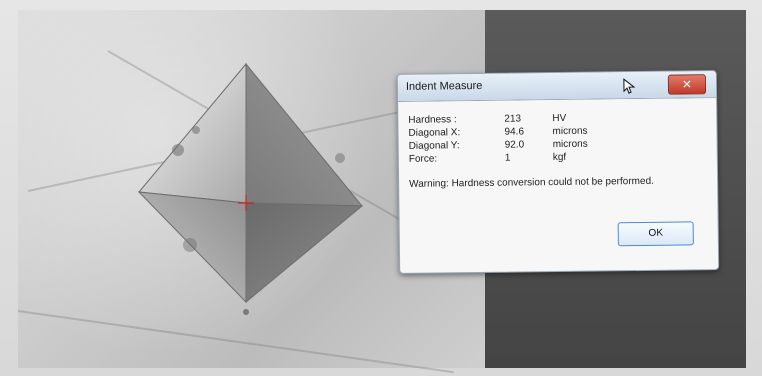 This screenshot has height=376, width=762. What do you see at coordinates (570, 131) in the screenshot?
I see `diagonal-x-unit: microns` at bounding box center [570, 131].